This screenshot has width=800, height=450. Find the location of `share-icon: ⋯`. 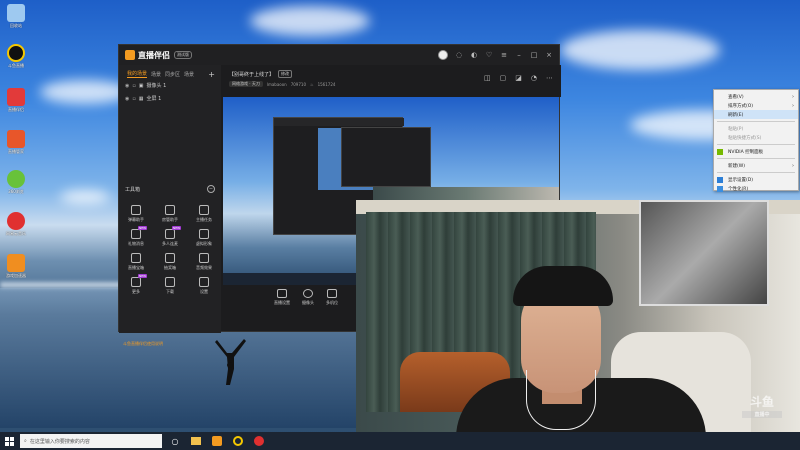

share-icon: ⋯ is located at coordinates (549, 78).